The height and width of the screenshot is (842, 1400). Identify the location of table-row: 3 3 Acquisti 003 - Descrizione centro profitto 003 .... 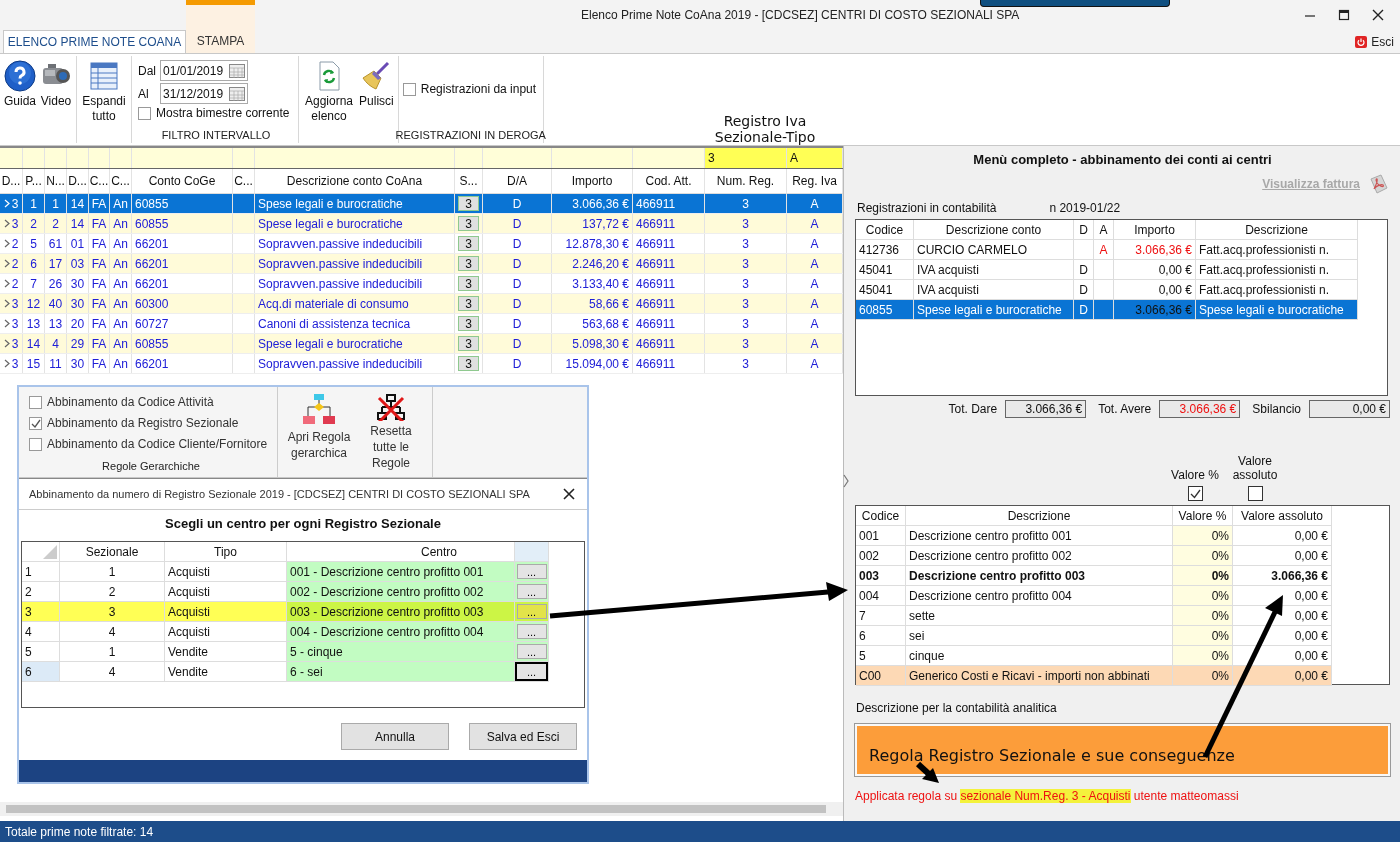
(285, 612).